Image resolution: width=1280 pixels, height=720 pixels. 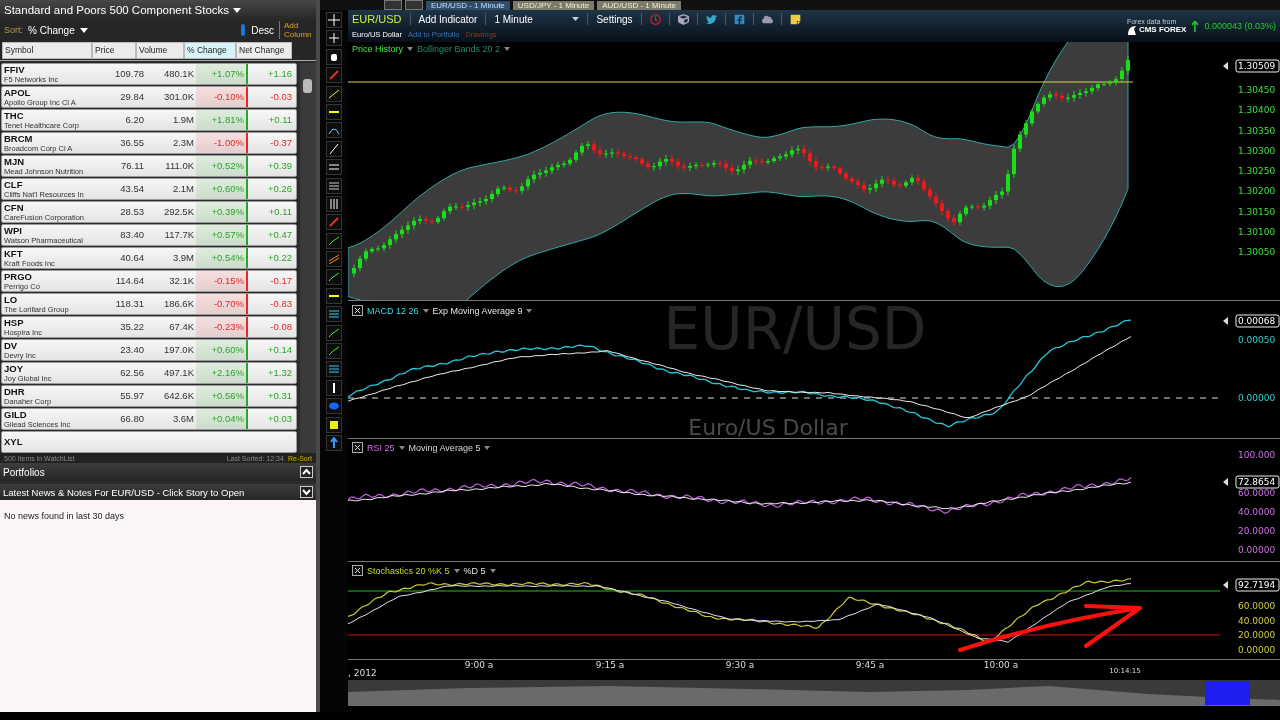 I want to click on current-value-tag: 1.30509, so click(x=1257, y=66).